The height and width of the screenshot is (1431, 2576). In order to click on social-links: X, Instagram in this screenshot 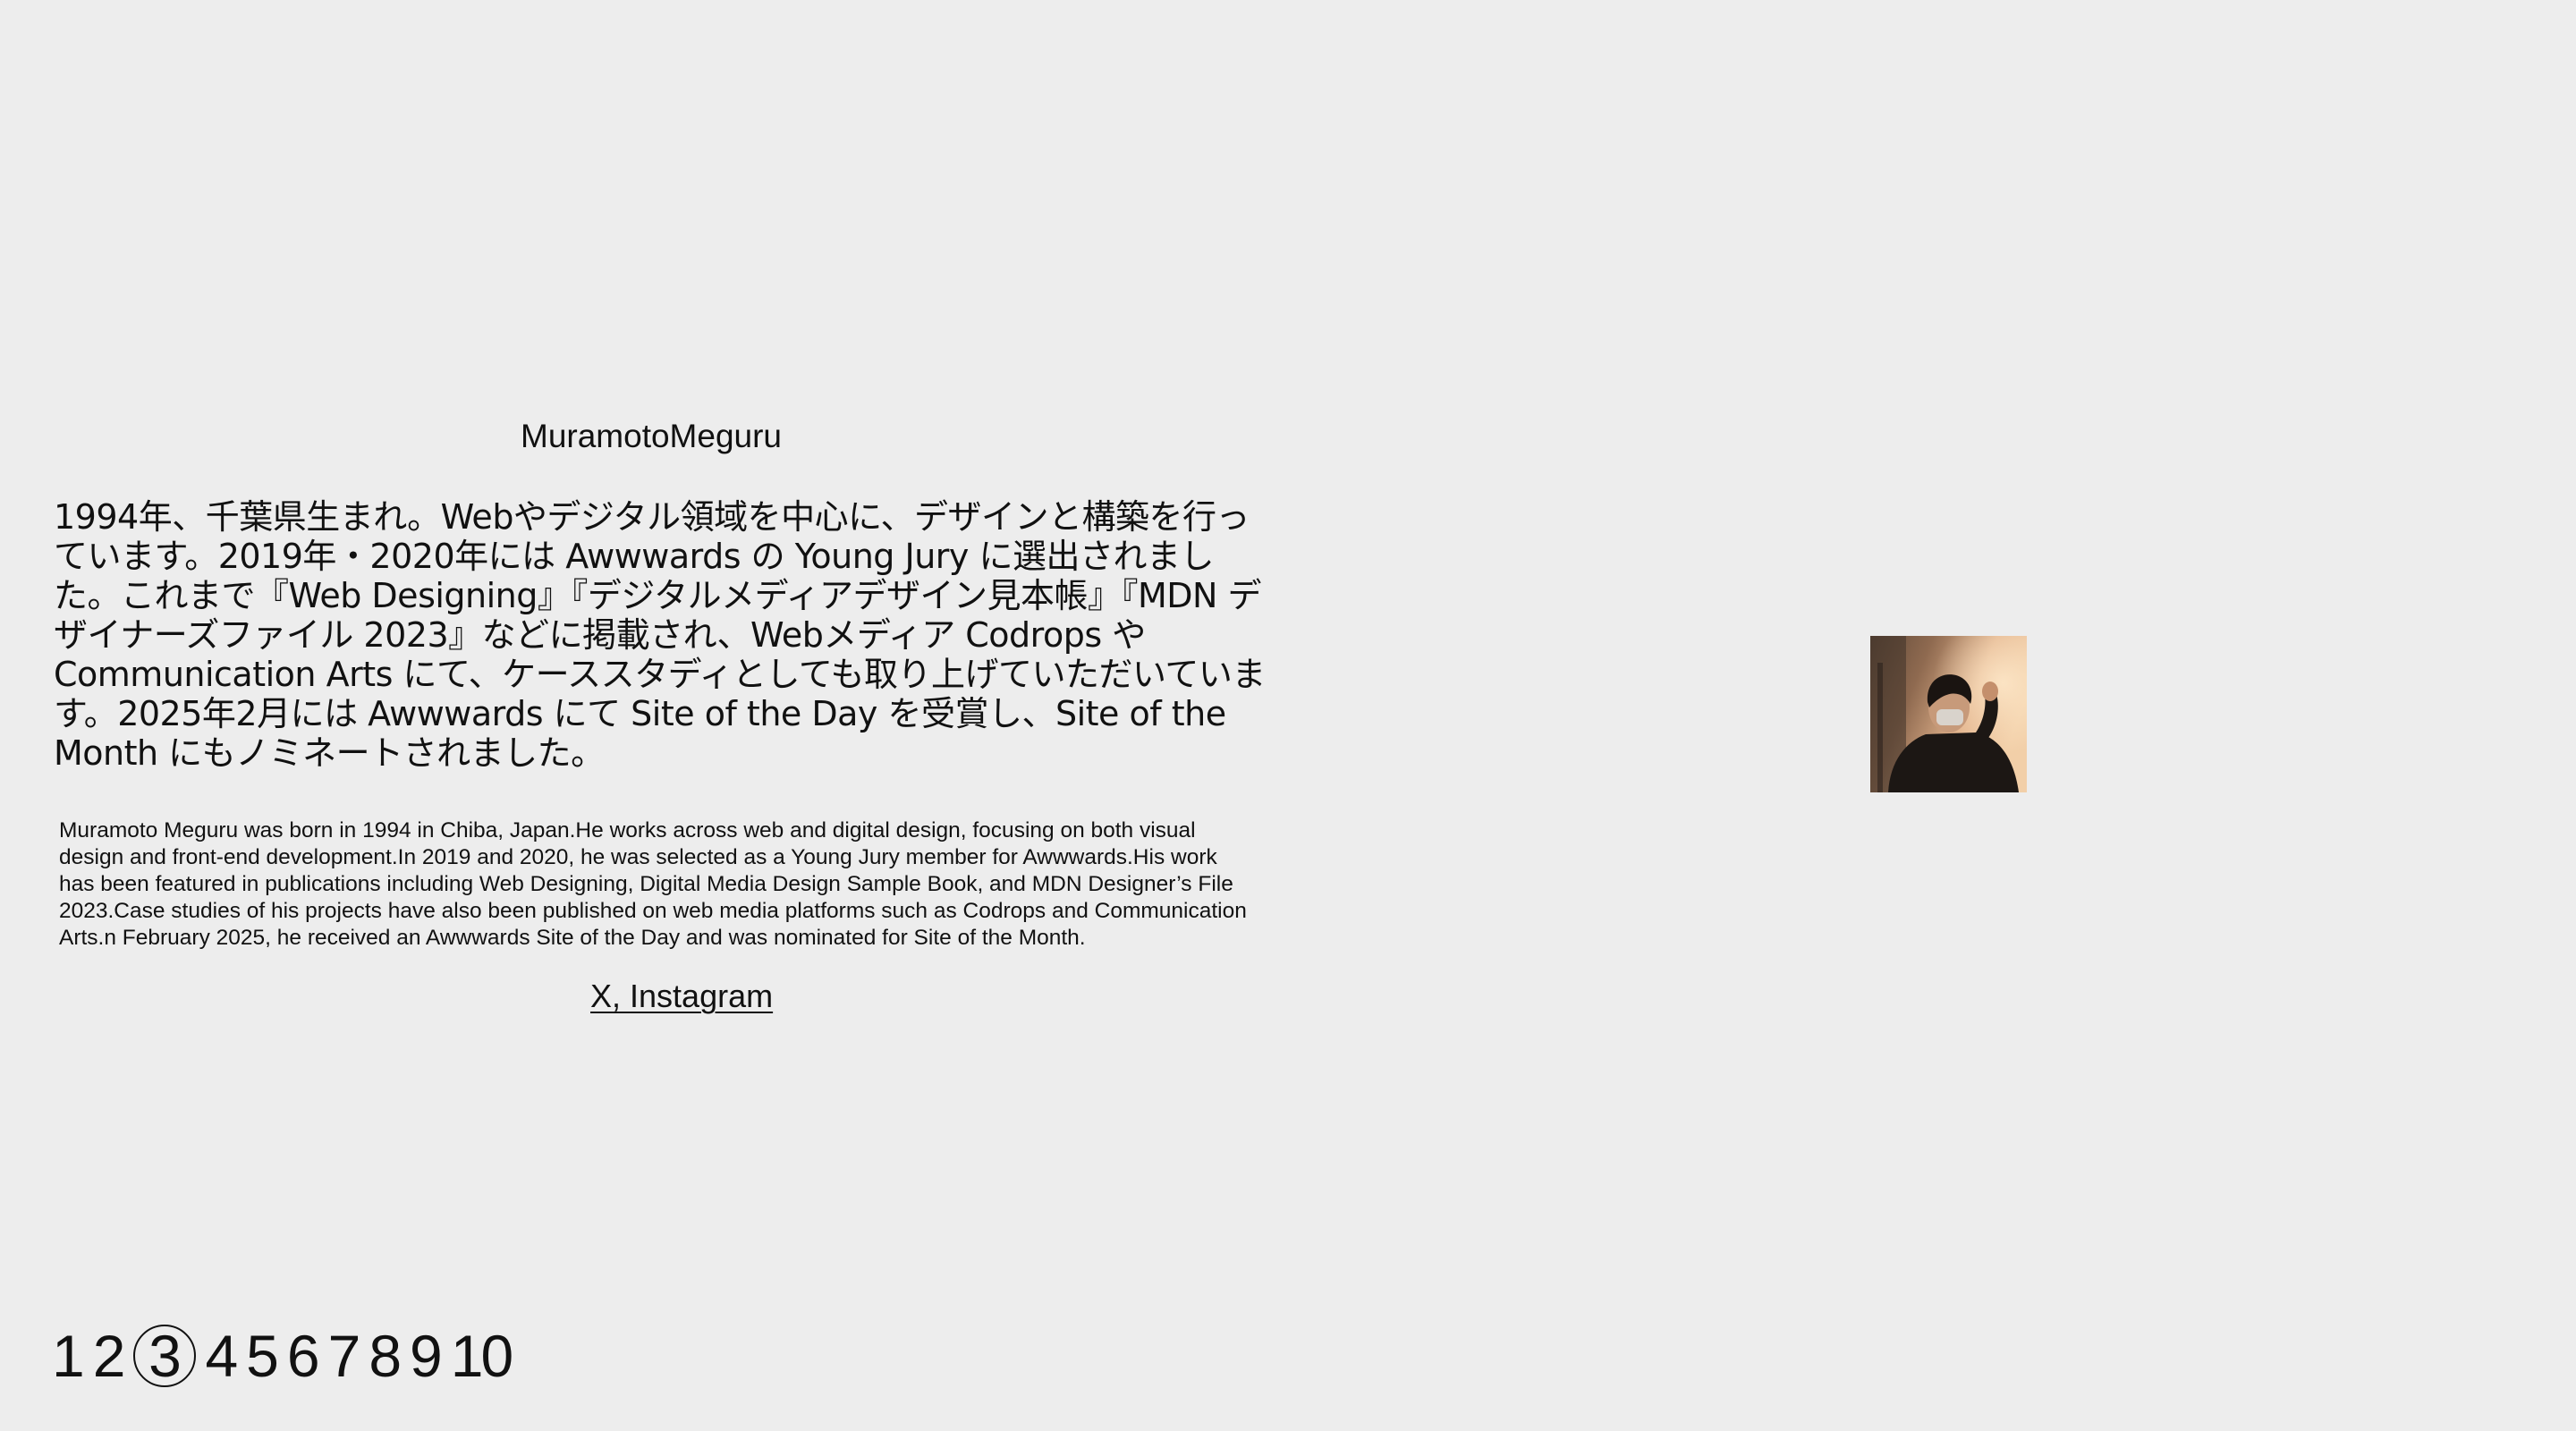, I will do `click(681, 997)`.